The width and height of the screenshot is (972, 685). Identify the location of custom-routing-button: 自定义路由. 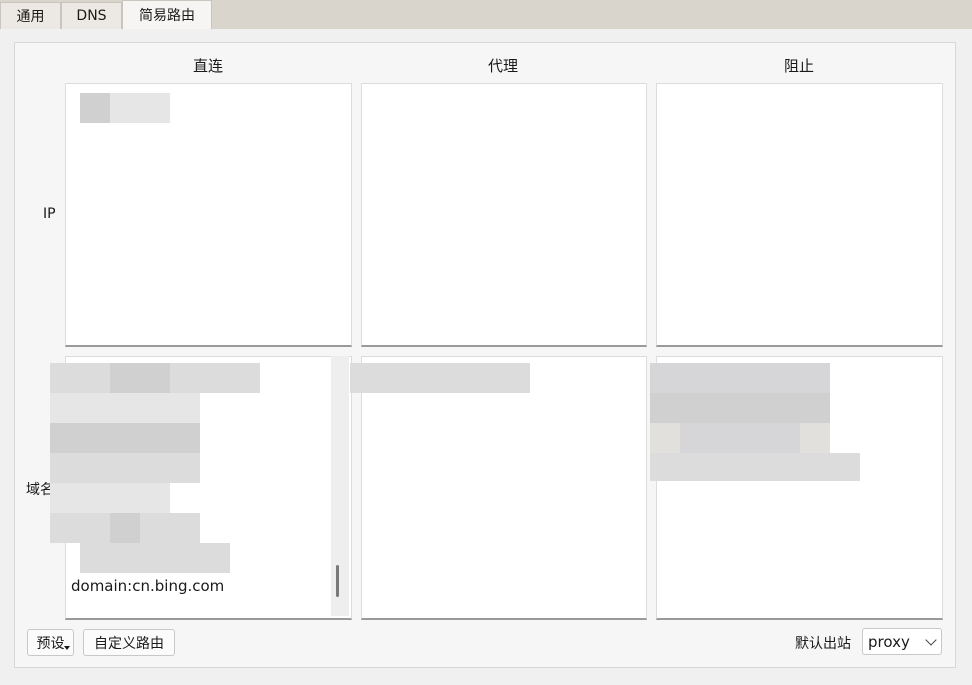
(129, 642).